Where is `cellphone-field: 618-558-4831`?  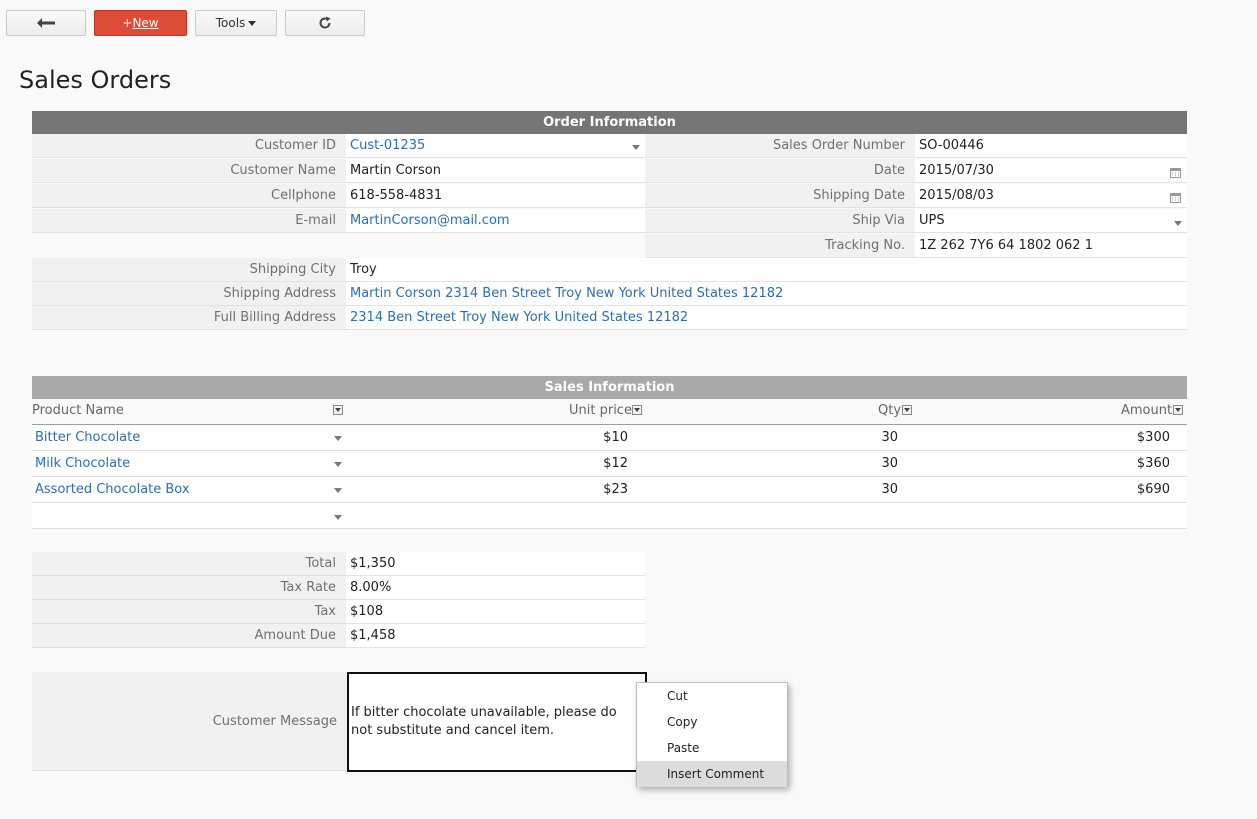
cellphone-field: 618-558-4831 is located at coordinates (495, 196).